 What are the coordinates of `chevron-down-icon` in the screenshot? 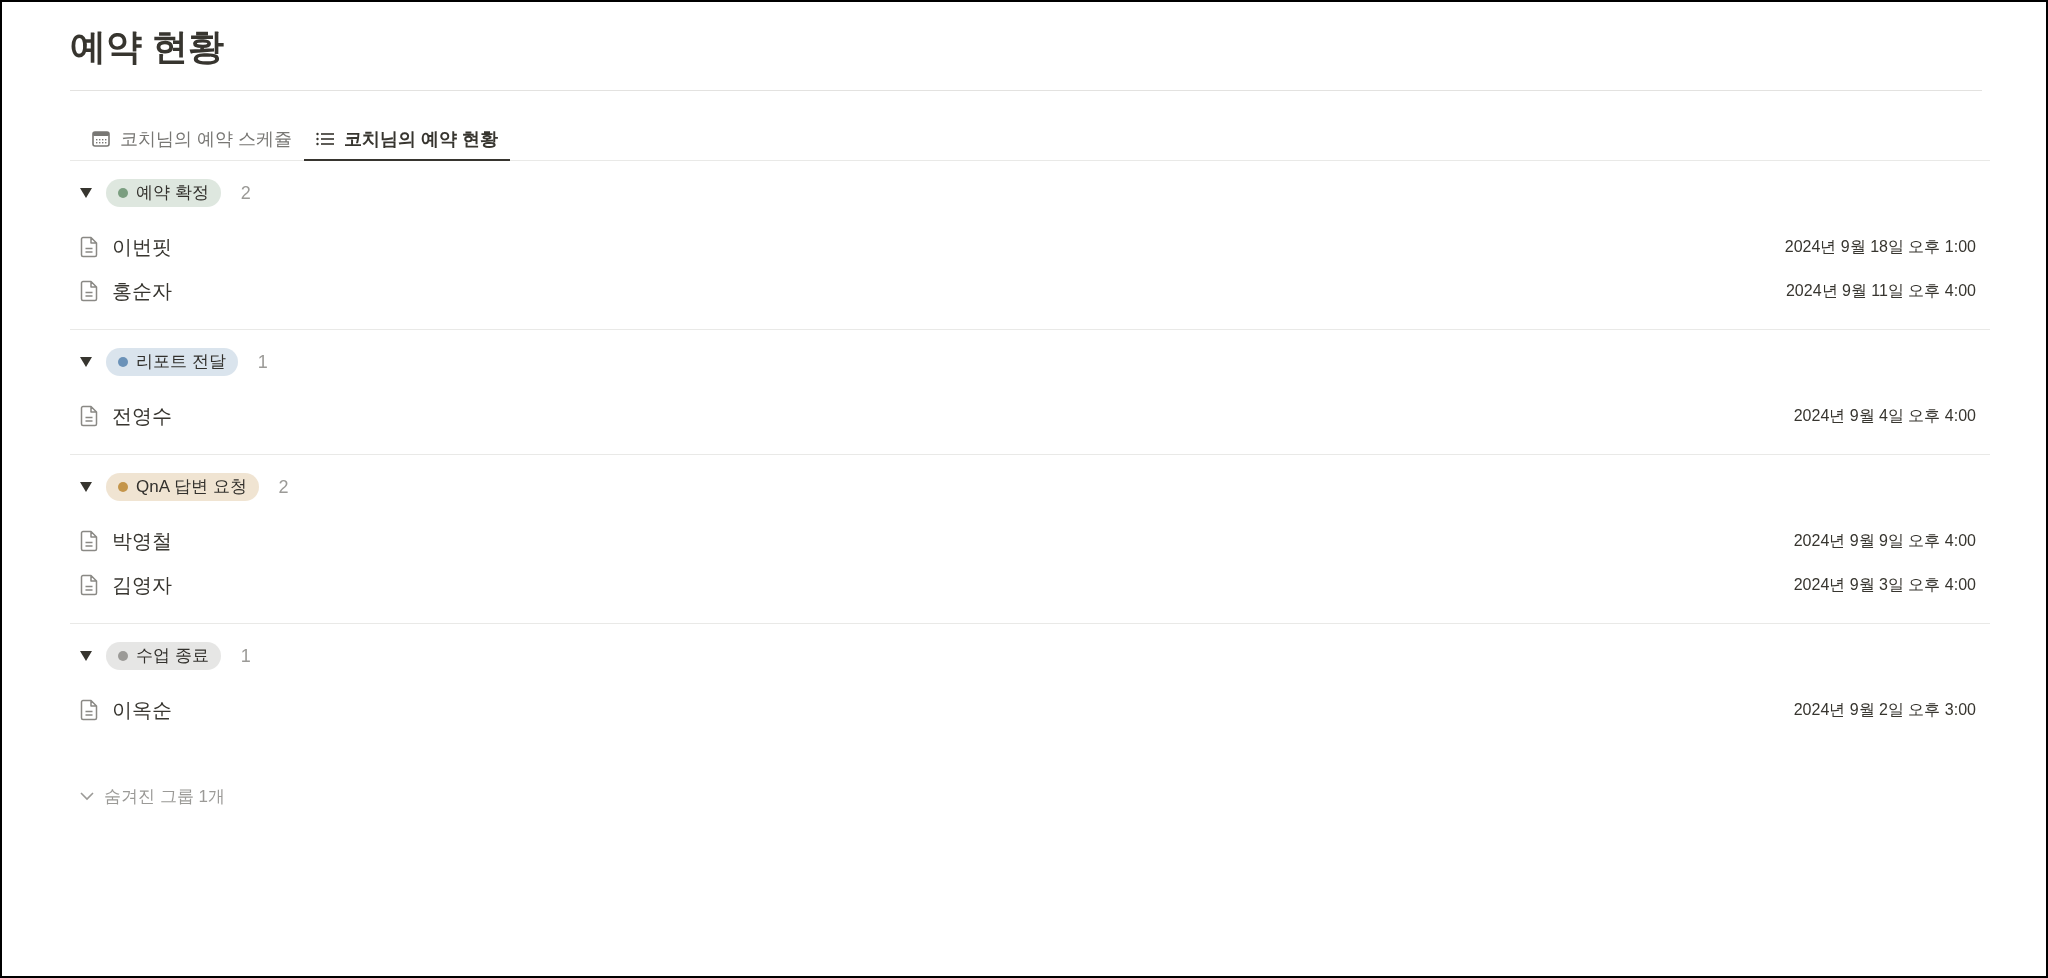 It's located at (87, 797).